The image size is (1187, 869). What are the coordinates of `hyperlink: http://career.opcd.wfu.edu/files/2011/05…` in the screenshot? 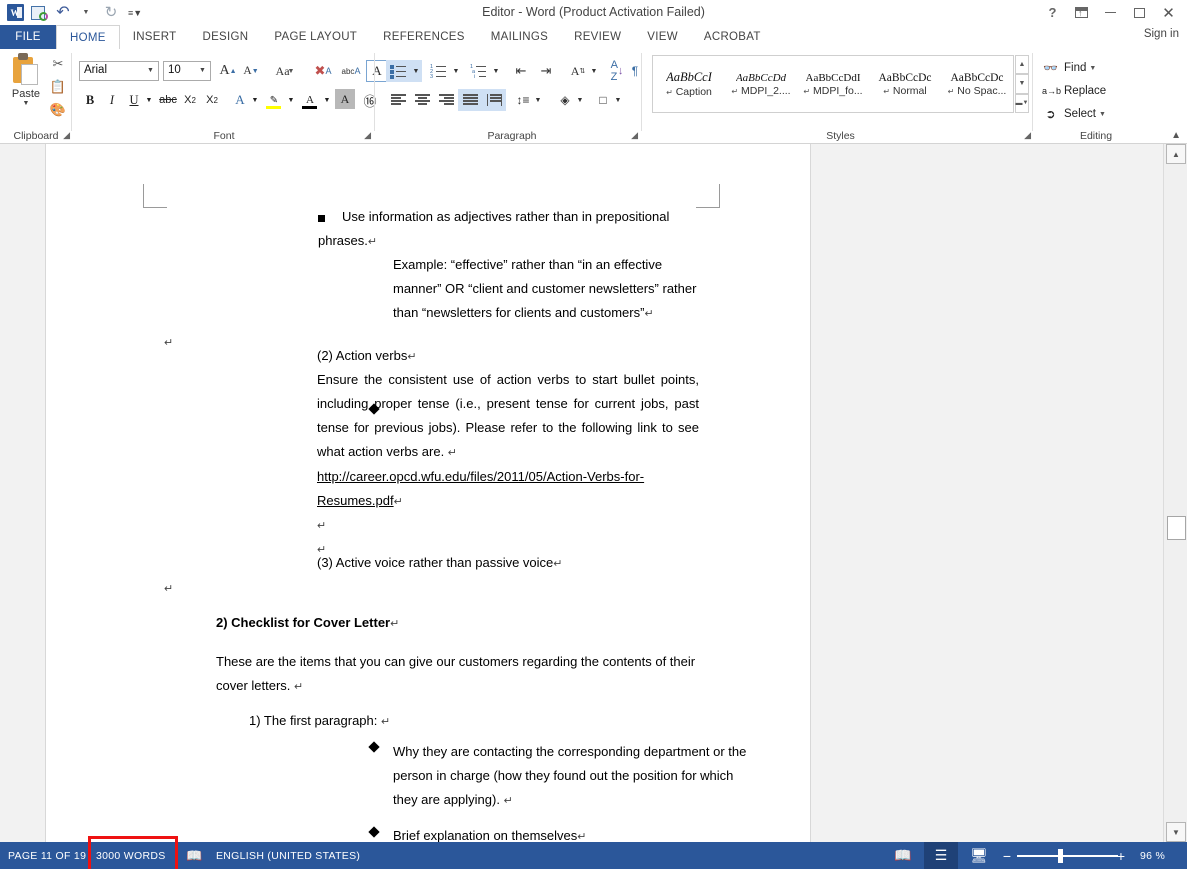 It's located at (480, 476).